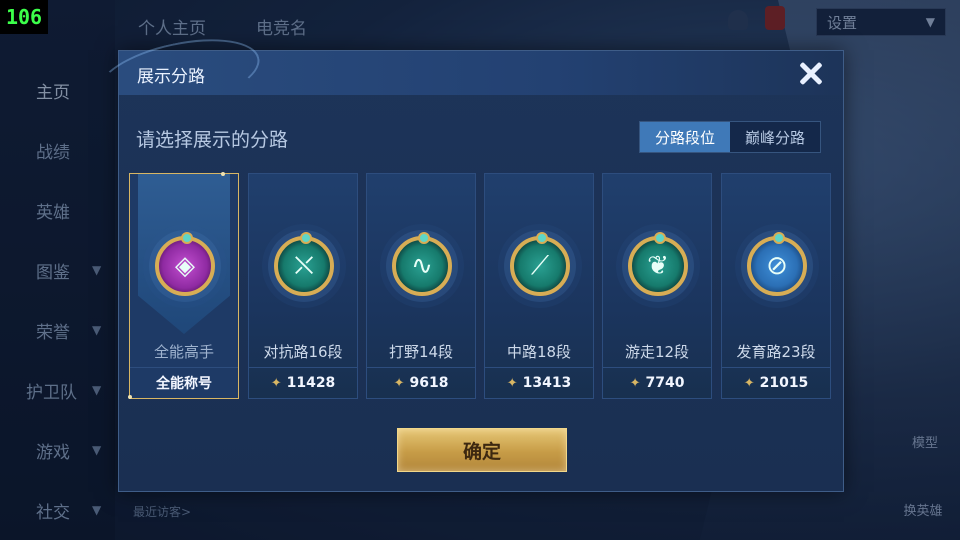 The image size is (960, 540). I want to click on lane-rank-label: 对抗路16段, so click(303, 352).